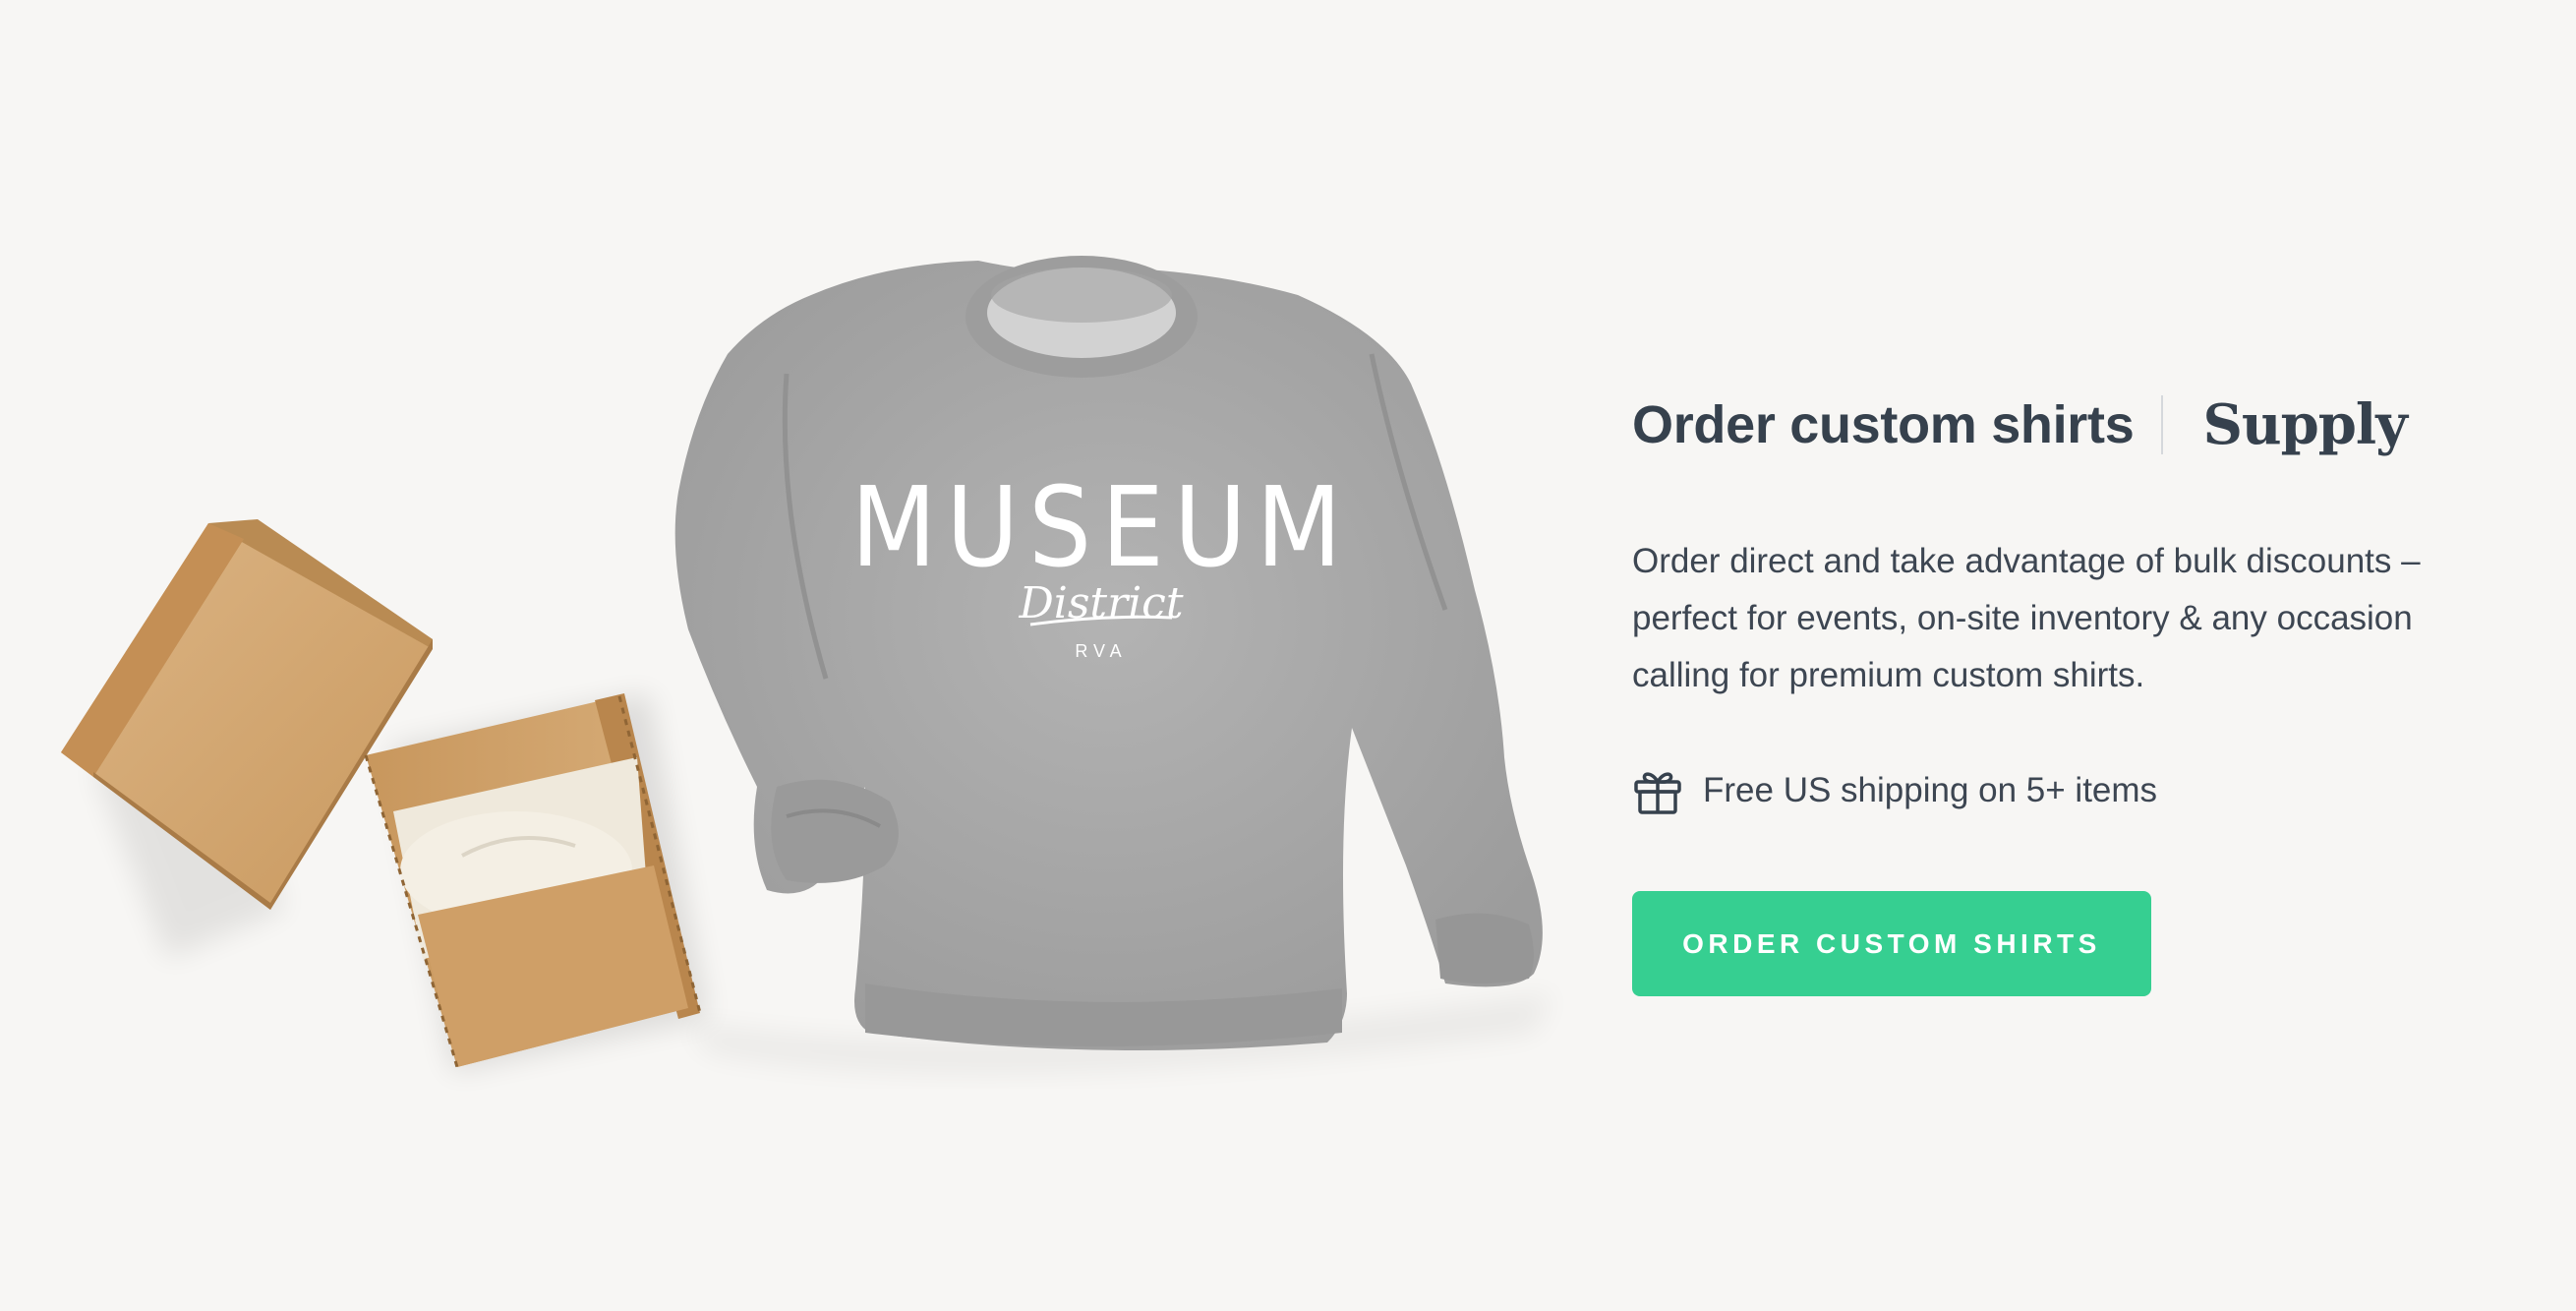  What do you see at coordinates (2304, 424) in the screenshot?
I see `brand-logo: Supply` at bounding box center [2304, 424].